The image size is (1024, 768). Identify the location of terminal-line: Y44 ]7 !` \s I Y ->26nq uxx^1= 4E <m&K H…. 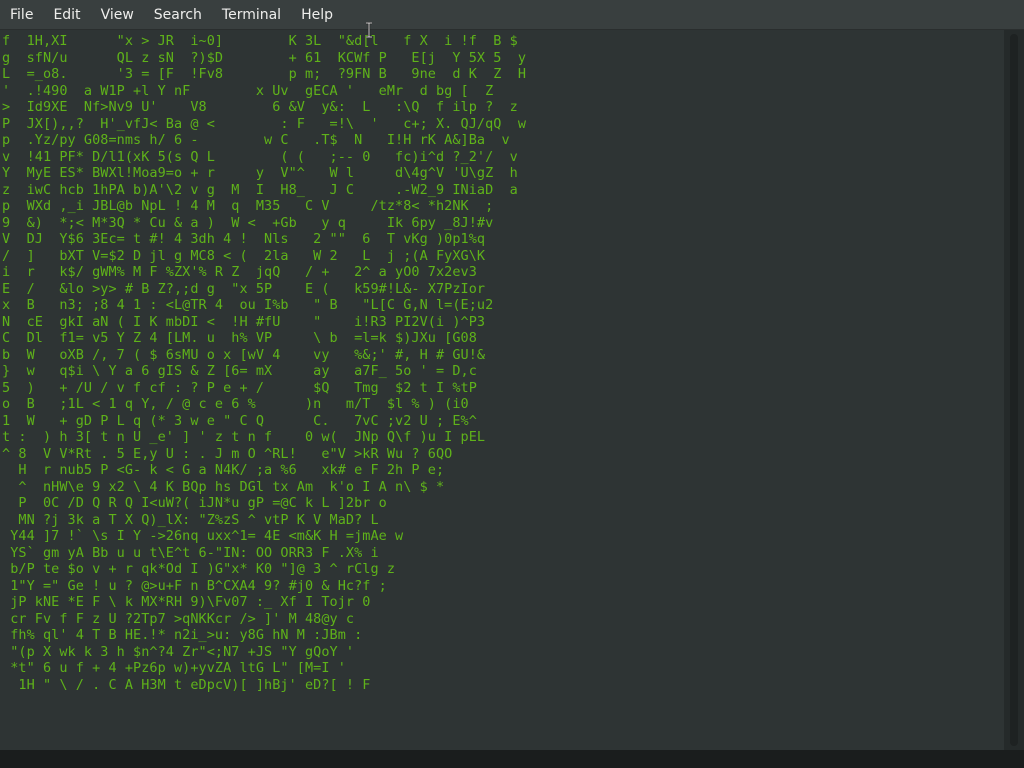
(203, 536).